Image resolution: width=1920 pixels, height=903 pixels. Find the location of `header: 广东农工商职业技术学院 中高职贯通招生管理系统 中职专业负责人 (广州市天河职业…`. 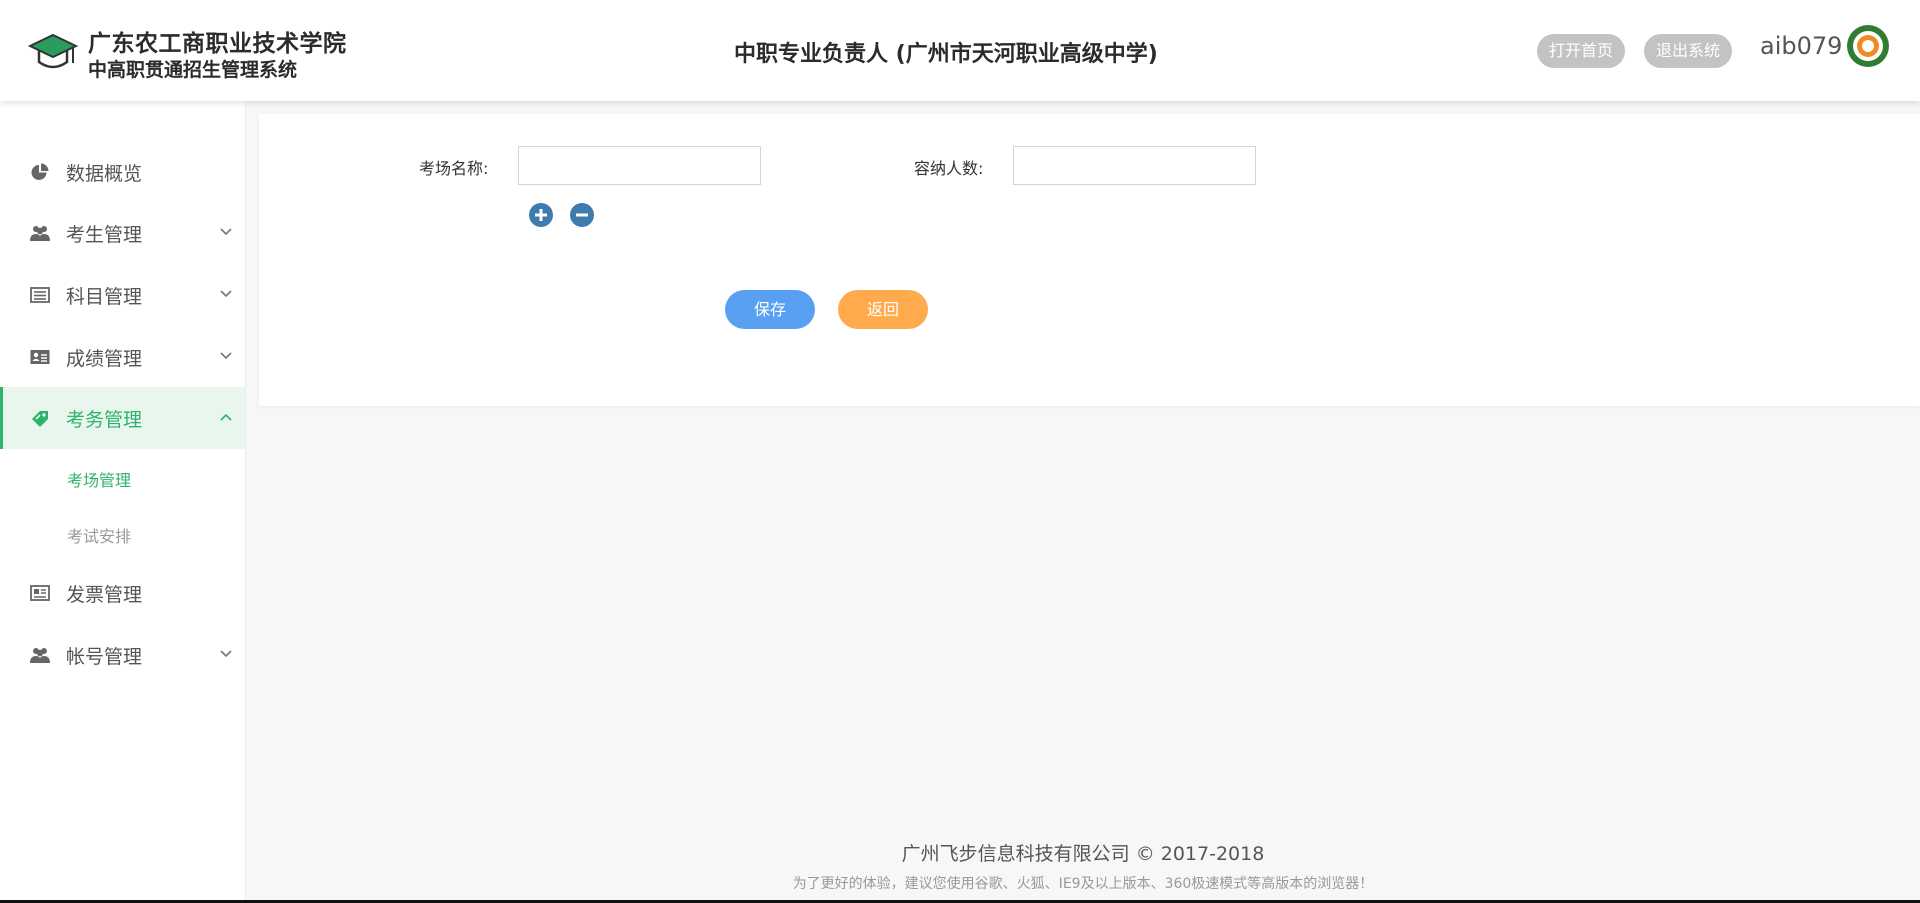

header: 广东农工商职业技术学院 中高职贯通招生管理系统 中职专业负责人 (广州市天河职业… is located at coordinates (960, 50).